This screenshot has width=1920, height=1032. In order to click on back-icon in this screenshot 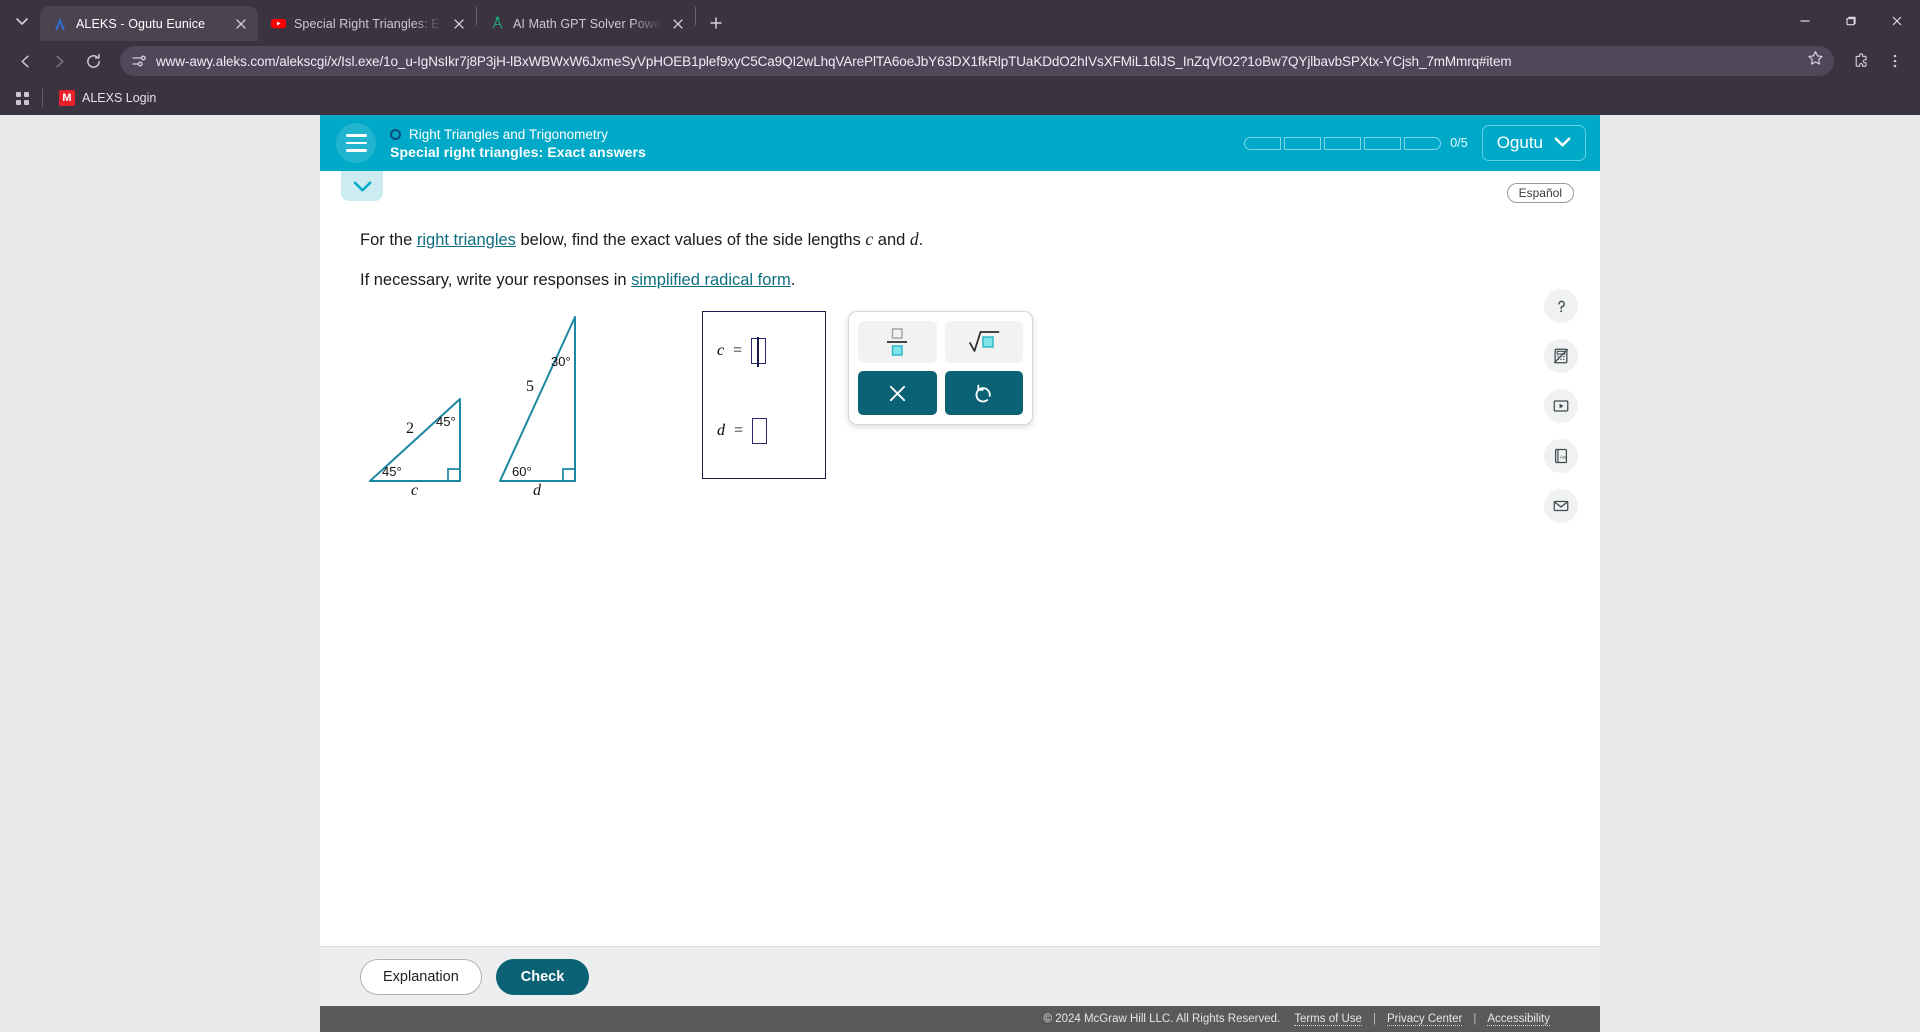, I will do `click(25, 61)`.